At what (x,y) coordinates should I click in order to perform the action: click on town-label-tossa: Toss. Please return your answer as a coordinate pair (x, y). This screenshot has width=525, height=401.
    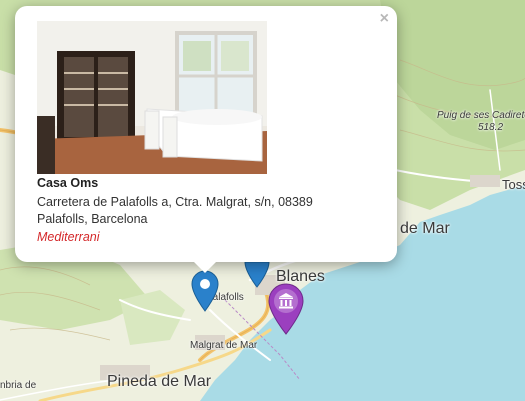
    Looking at the image, I should click on (513, 184).